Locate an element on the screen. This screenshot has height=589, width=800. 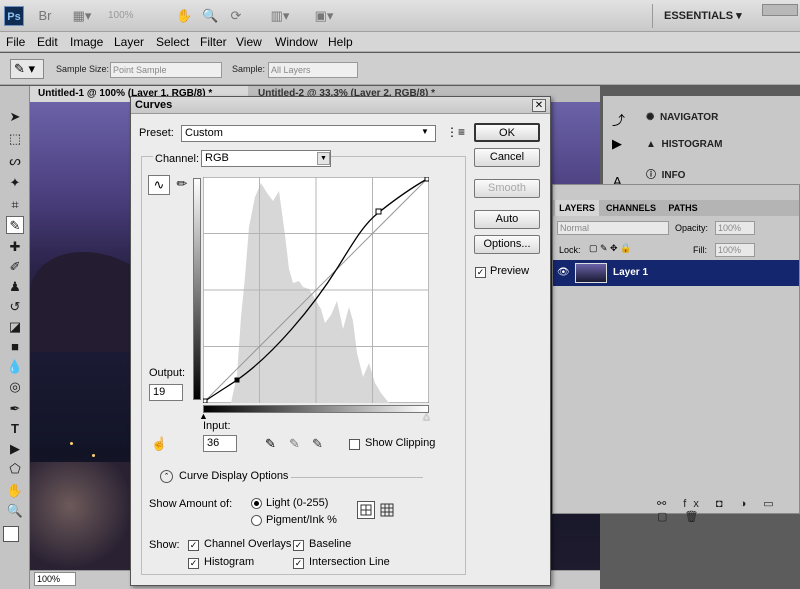
menu-file: File is located at coordinates (15, 42).